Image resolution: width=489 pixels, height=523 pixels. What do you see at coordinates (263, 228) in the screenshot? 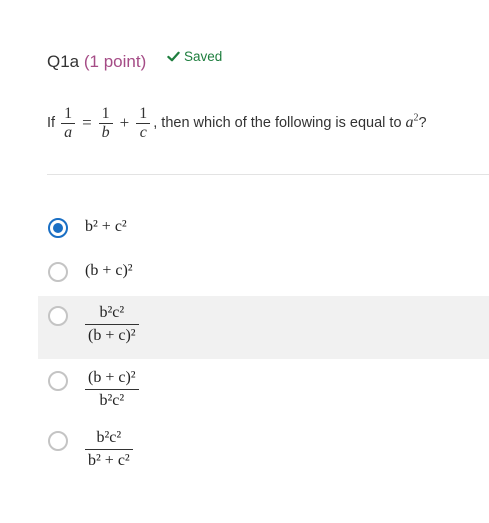
I see `option-1: b² + c²` at bounding box center [263, 228].